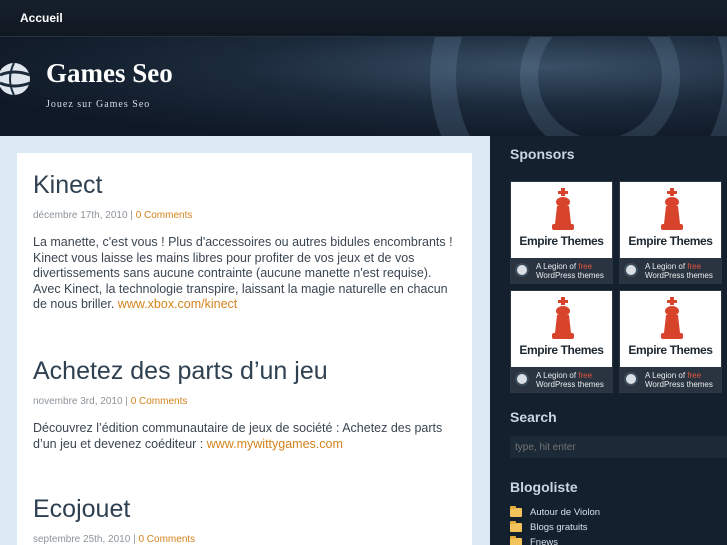 Image resolution: width=727 pixels, height=545 pixels. I want to click on blogroll-item: Blogs gratuits, so click(555, 529).